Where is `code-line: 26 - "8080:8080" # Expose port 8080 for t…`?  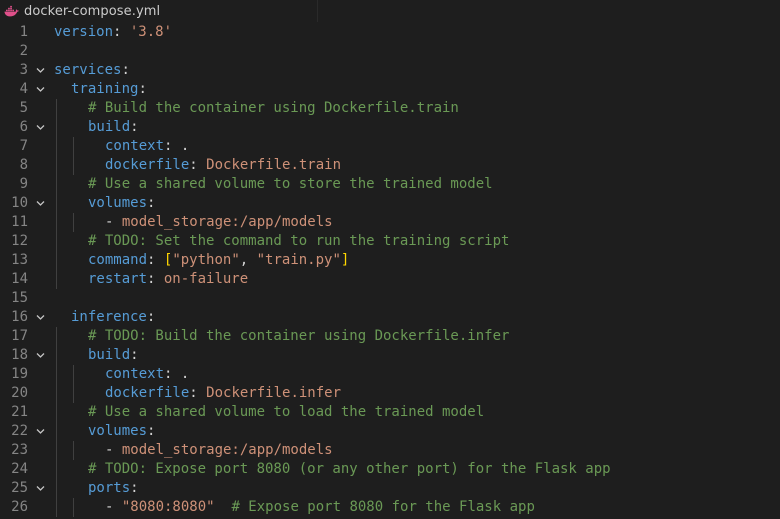 code-line: 26 - "8080:8080" # Expose port 8080 for t… is located at coordinates (390, 507).